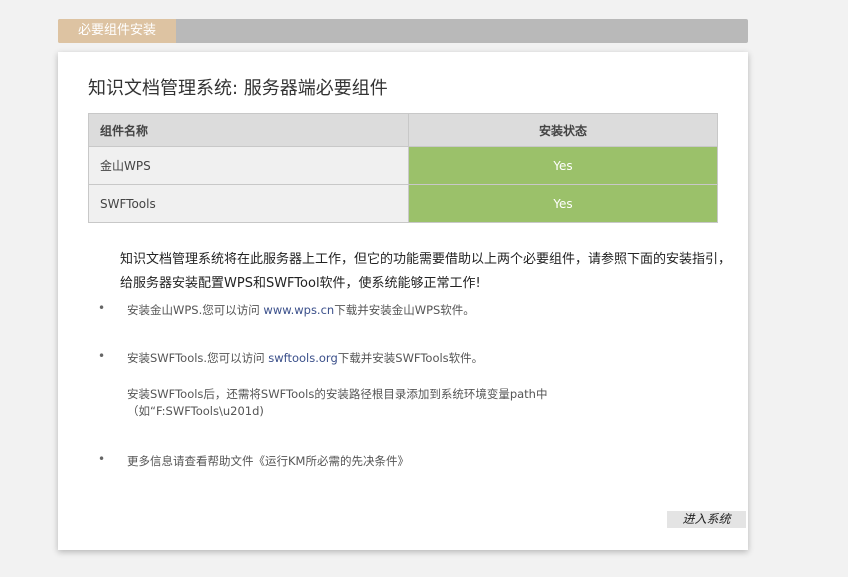  What do you see at coordinates (303, 358) in the screenshot?
I see `swftools-link: swftools.org` at bounding box center [303, 358].